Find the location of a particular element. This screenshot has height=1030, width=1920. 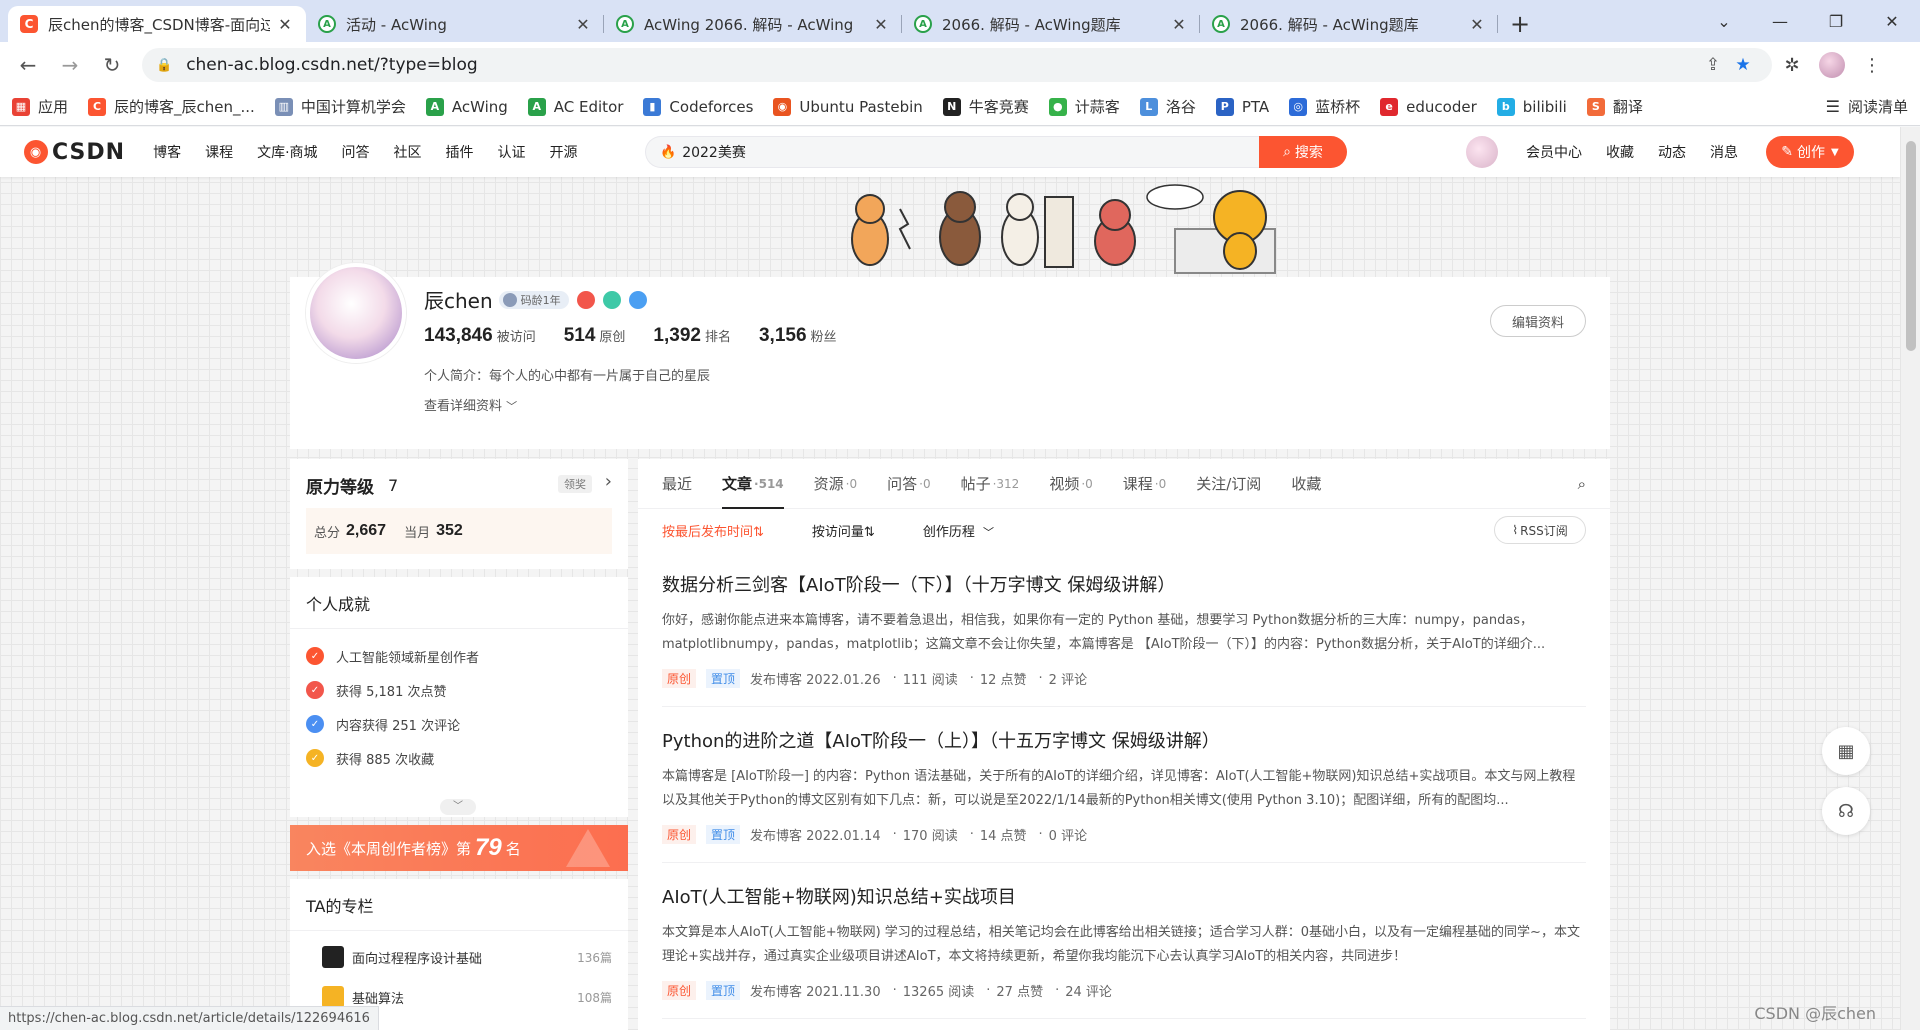

content-tab: 帖子 ·312 is located at coordinates (990, 484).